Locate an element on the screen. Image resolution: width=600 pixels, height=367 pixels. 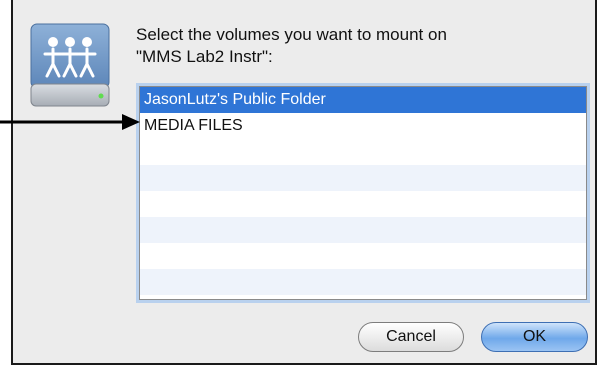
volume-item-media-files: MEDIA FILES is located at coordinates (363, 126).